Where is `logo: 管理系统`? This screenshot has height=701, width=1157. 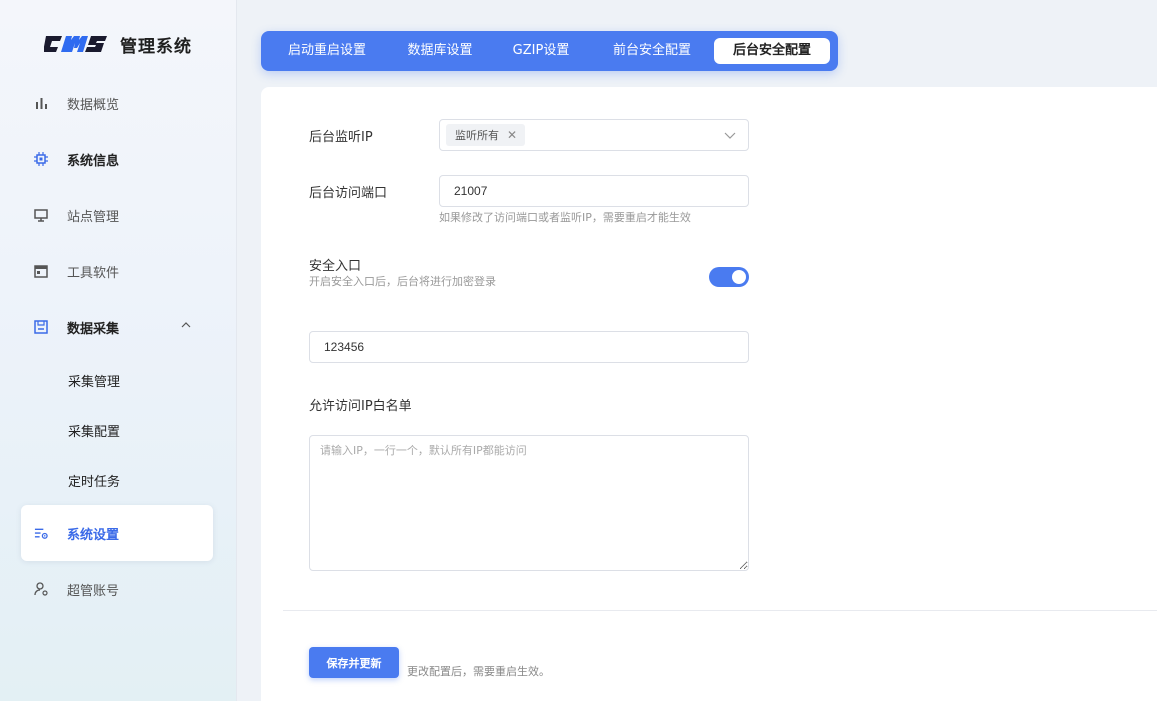 logo: 管理系统 is located at coordinates (118, 44).